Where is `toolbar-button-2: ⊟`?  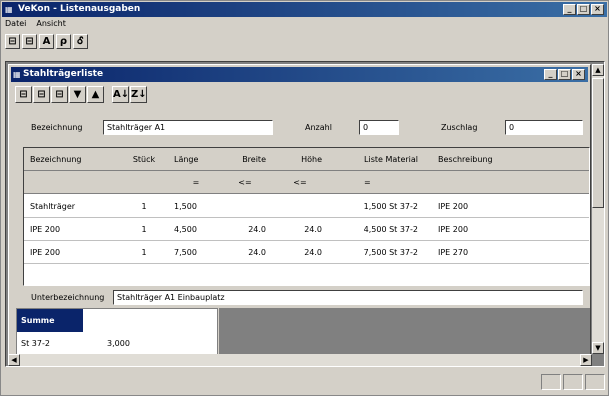 toolbar-button-2: ⊟ is located at coordinates (29, 41).